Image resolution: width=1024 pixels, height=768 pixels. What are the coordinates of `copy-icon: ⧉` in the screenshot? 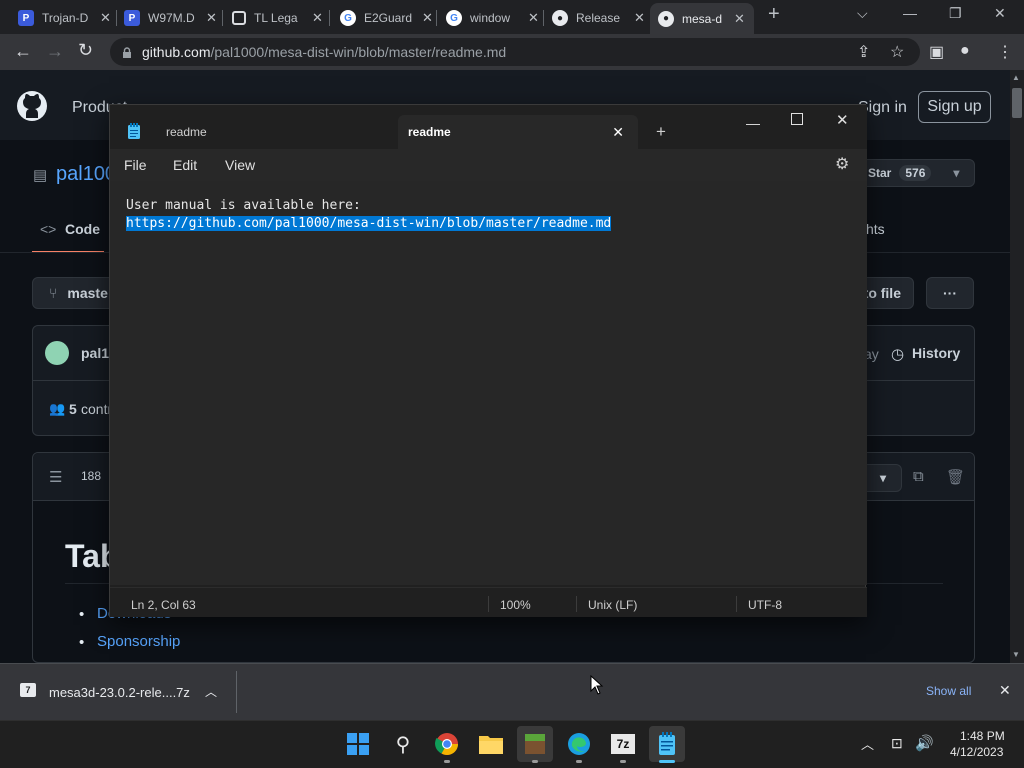 It's located at (918, 476).